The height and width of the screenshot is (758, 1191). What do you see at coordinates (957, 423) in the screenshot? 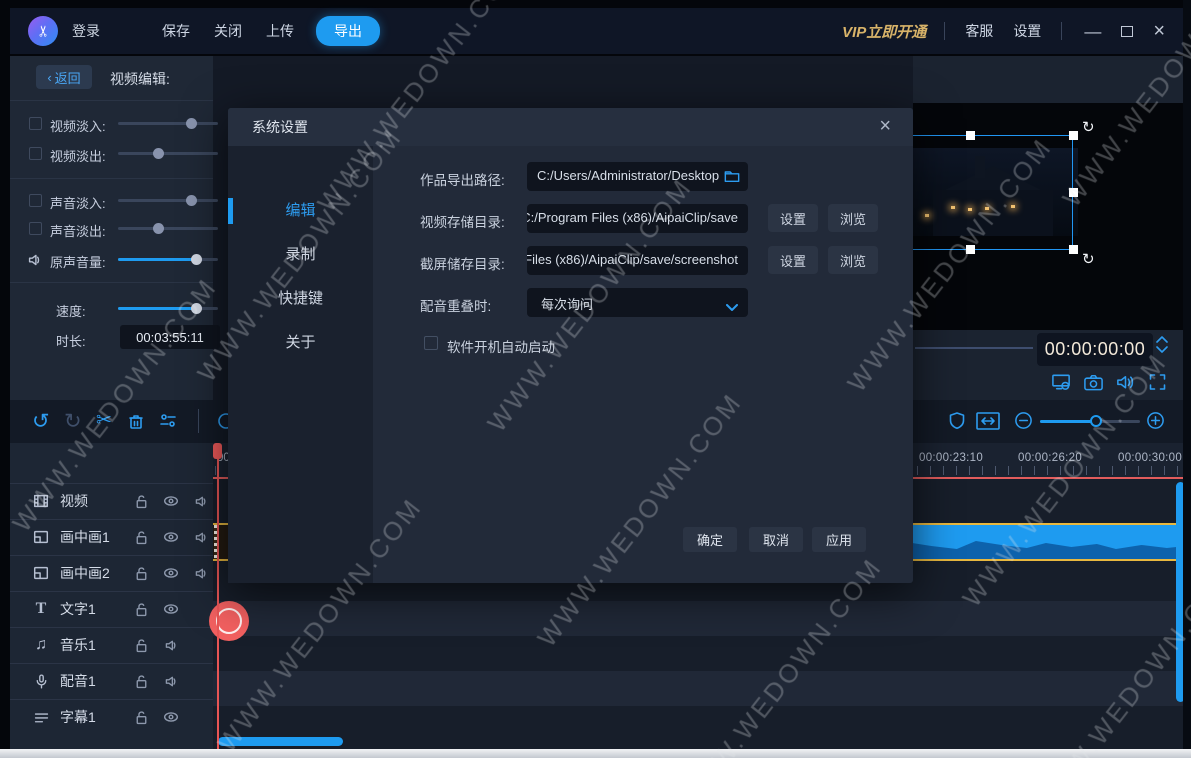
I see `shield-icon` at bounding box center [957, 423].